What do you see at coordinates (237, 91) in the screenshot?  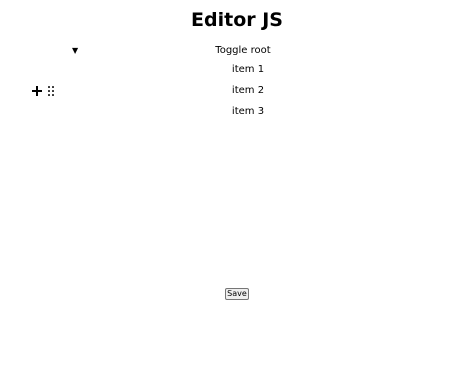 I see `list-item: item 2` at bounding box center [237, 91].